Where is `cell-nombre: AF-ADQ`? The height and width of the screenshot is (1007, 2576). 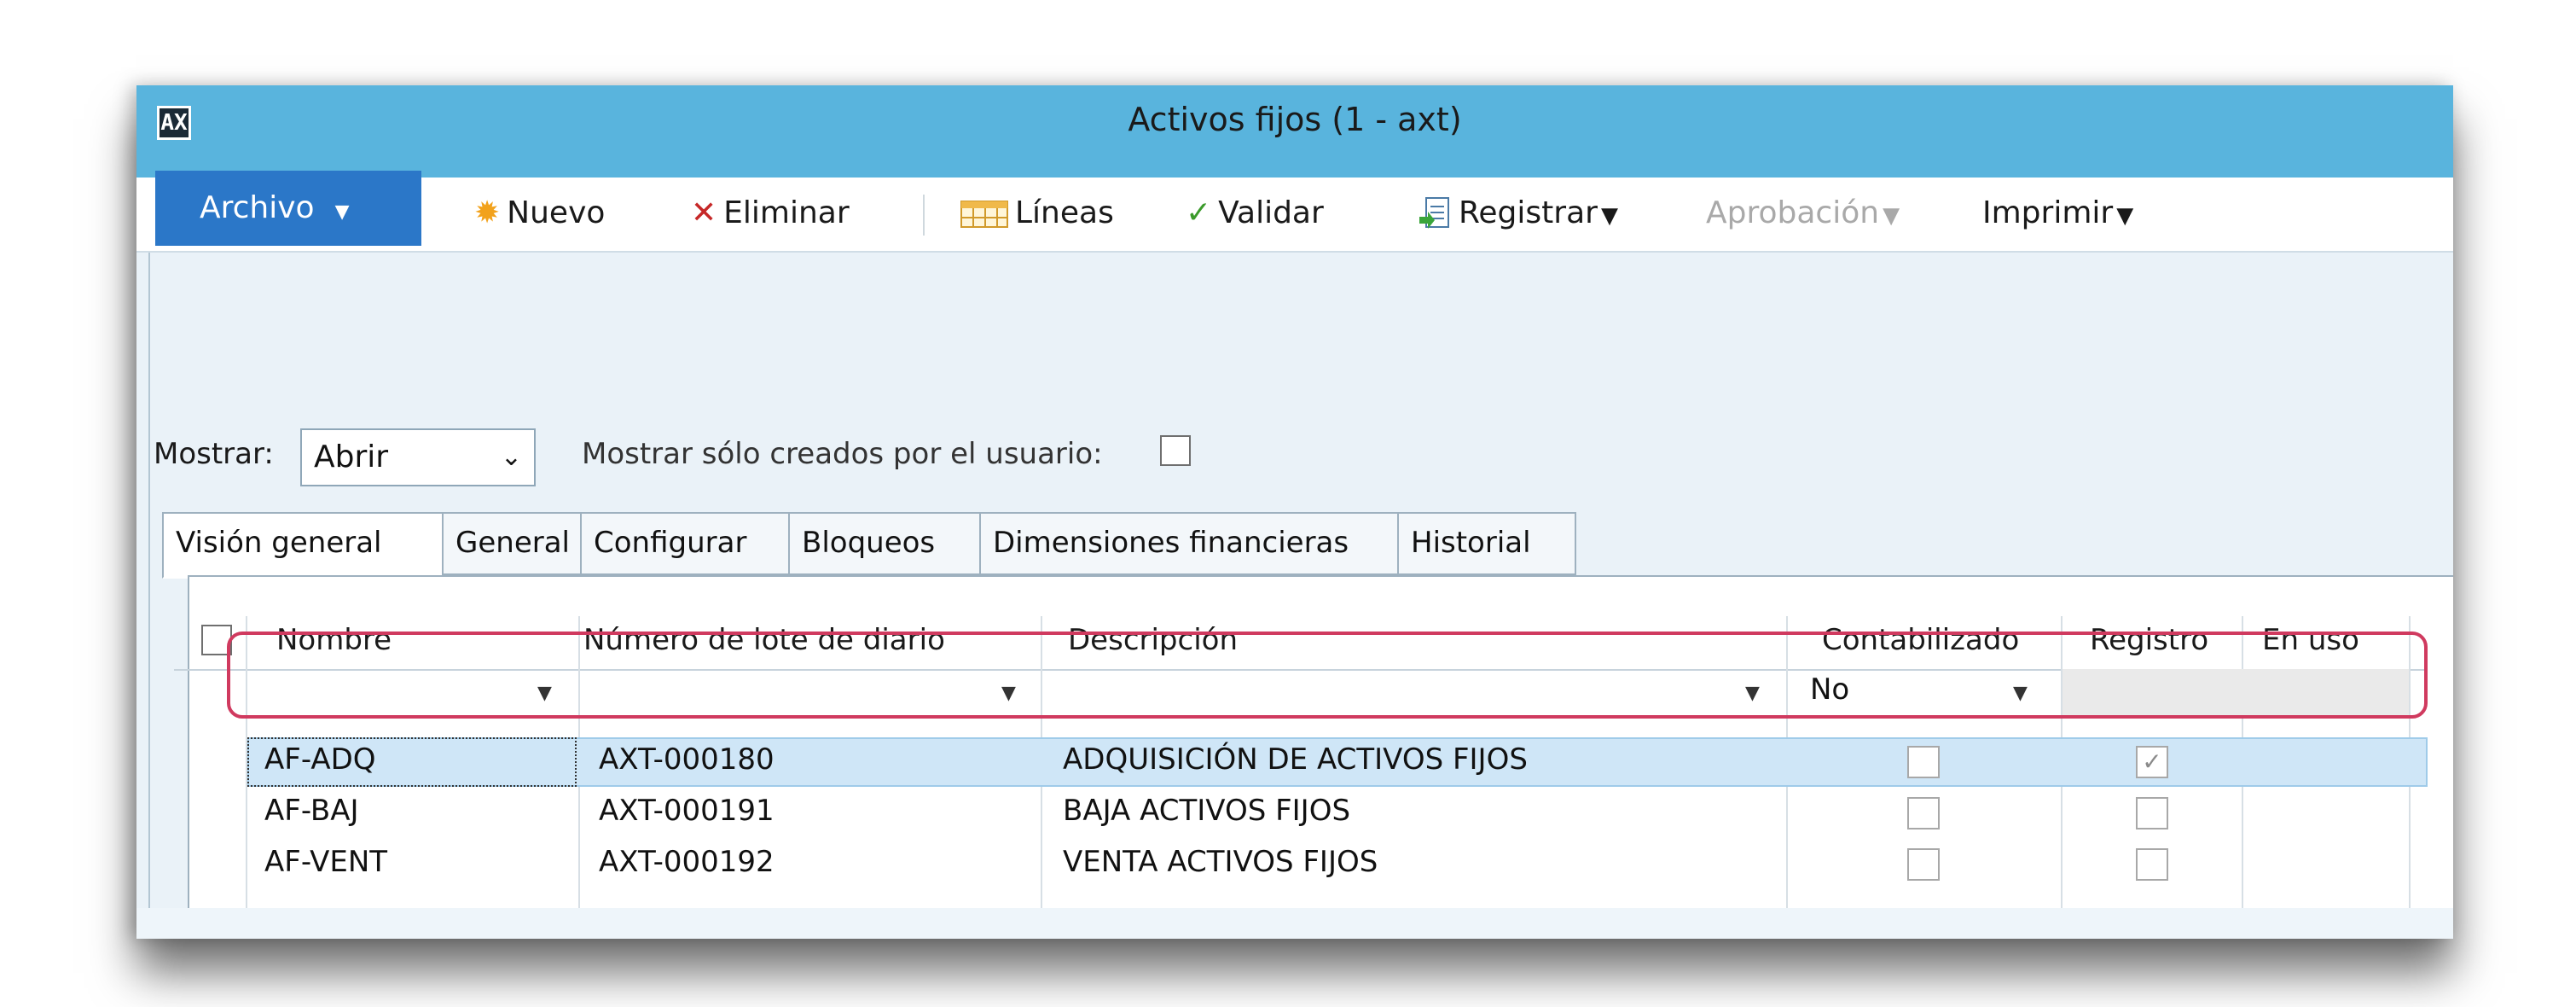
cell-nombre: AF-ADQ is located at coordinates (320, 759).